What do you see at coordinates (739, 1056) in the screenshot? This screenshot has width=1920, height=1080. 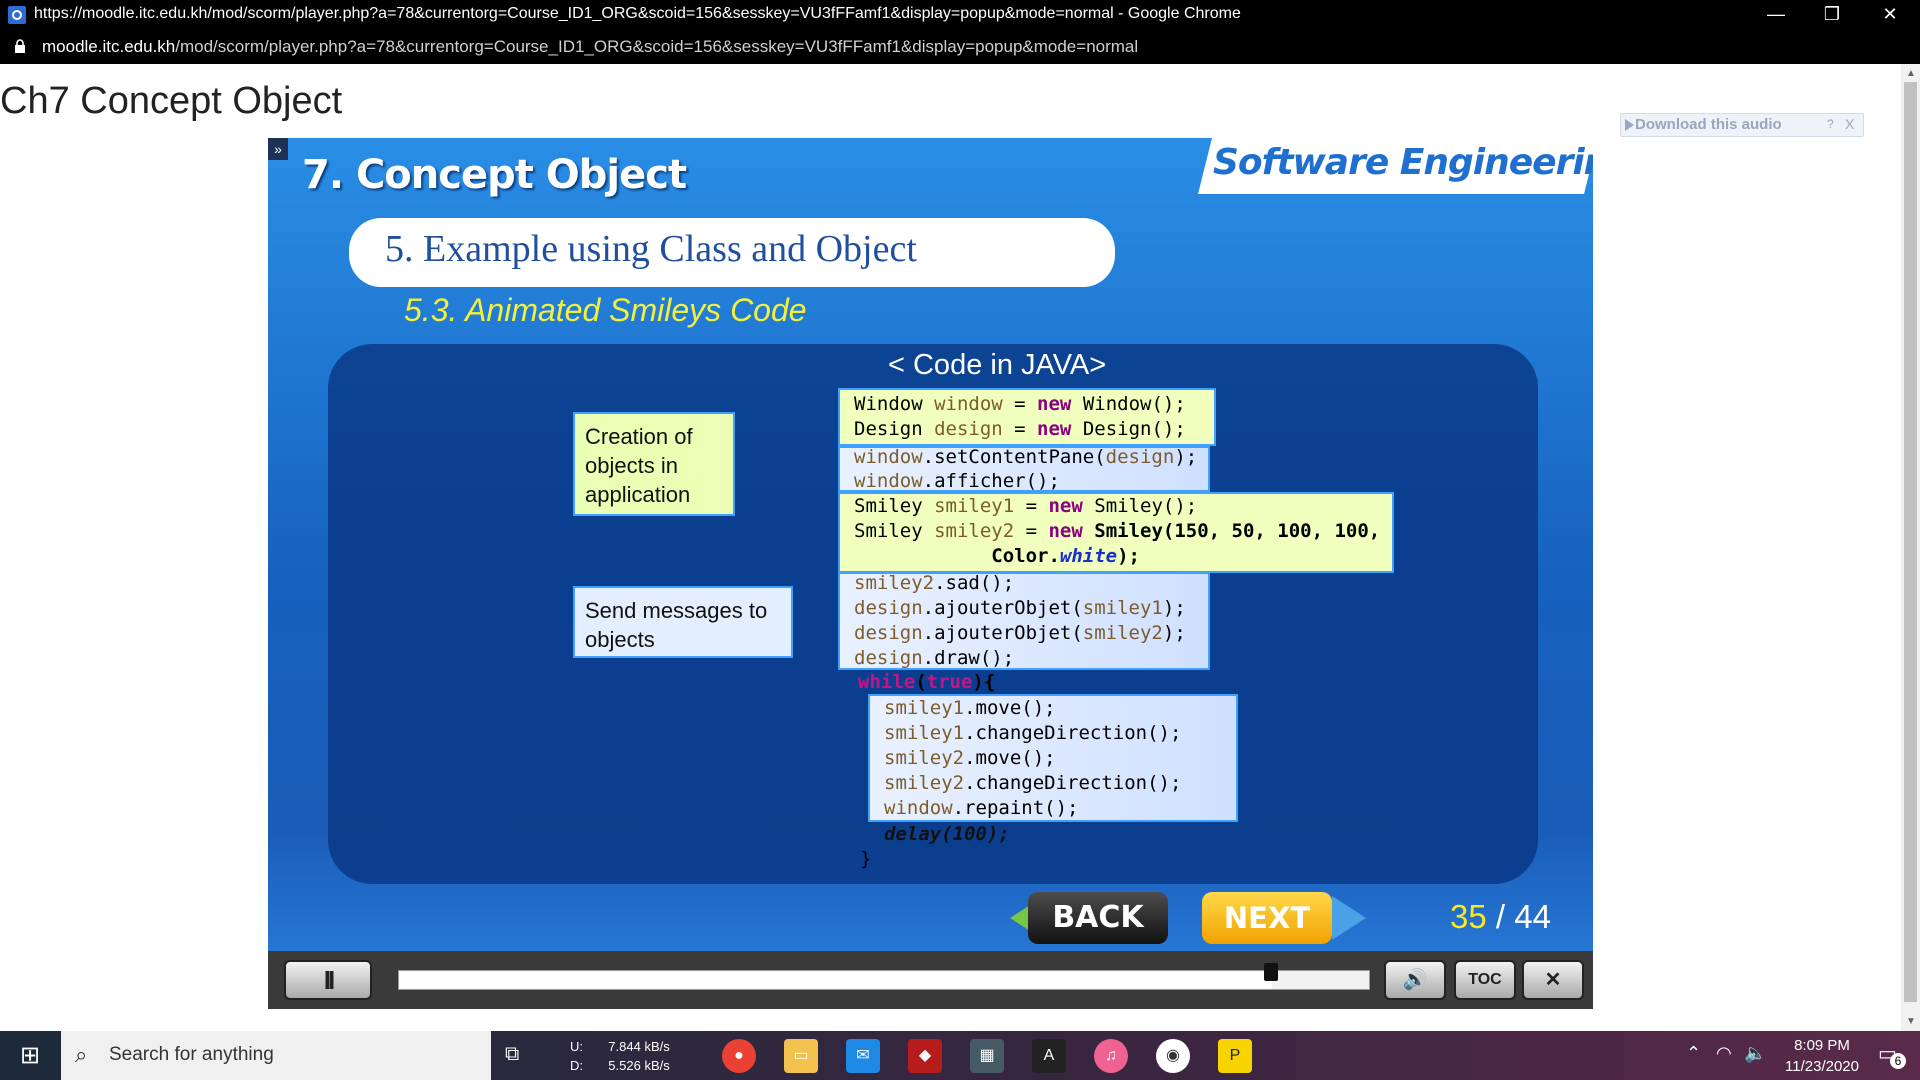 I see `chrome-icon: ●` at bounding box center [739, 1056].